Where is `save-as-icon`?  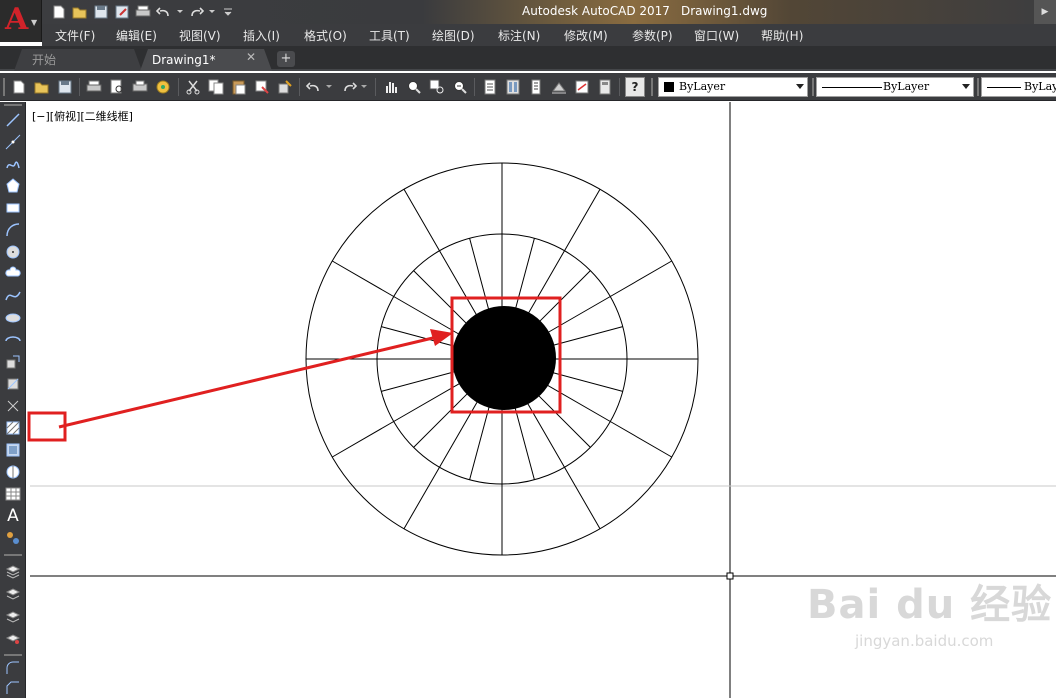 save-as-icon is located at coordinates (122, 12).